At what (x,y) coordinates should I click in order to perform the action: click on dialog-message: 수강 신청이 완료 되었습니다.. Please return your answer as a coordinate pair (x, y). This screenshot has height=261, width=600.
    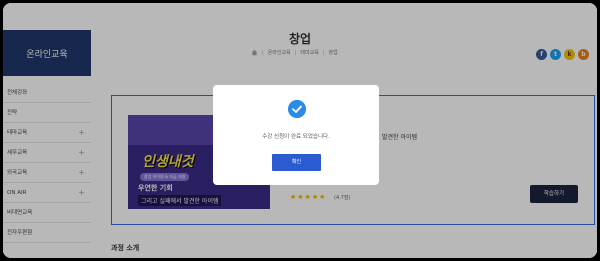
    Looking at the image, I should click on (296, 137).